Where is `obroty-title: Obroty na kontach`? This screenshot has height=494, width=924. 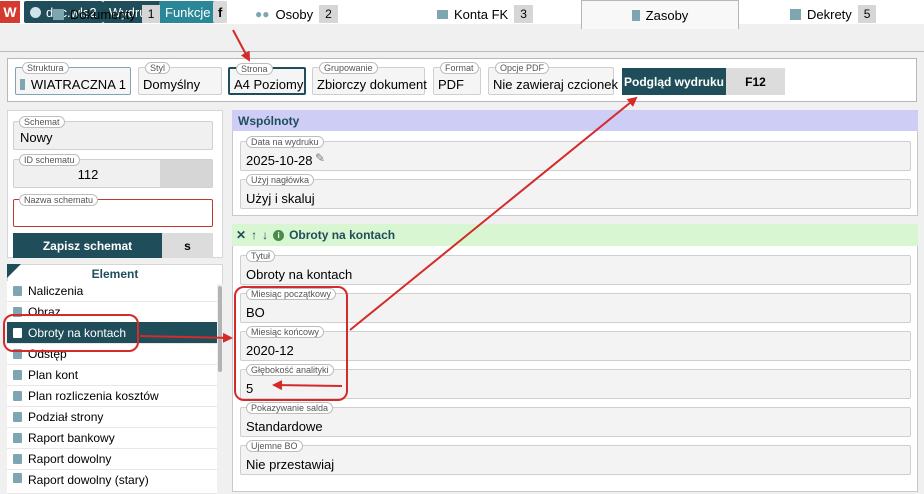
obroty-title: Obroty na kontach is located at coordinates (342, 235).